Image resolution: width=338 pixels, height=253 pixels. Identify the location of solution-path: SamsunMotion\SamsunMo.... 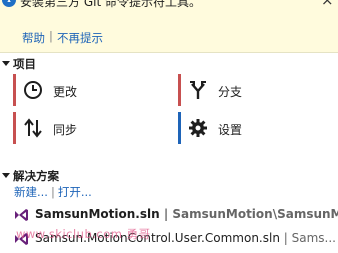
(255, 214).